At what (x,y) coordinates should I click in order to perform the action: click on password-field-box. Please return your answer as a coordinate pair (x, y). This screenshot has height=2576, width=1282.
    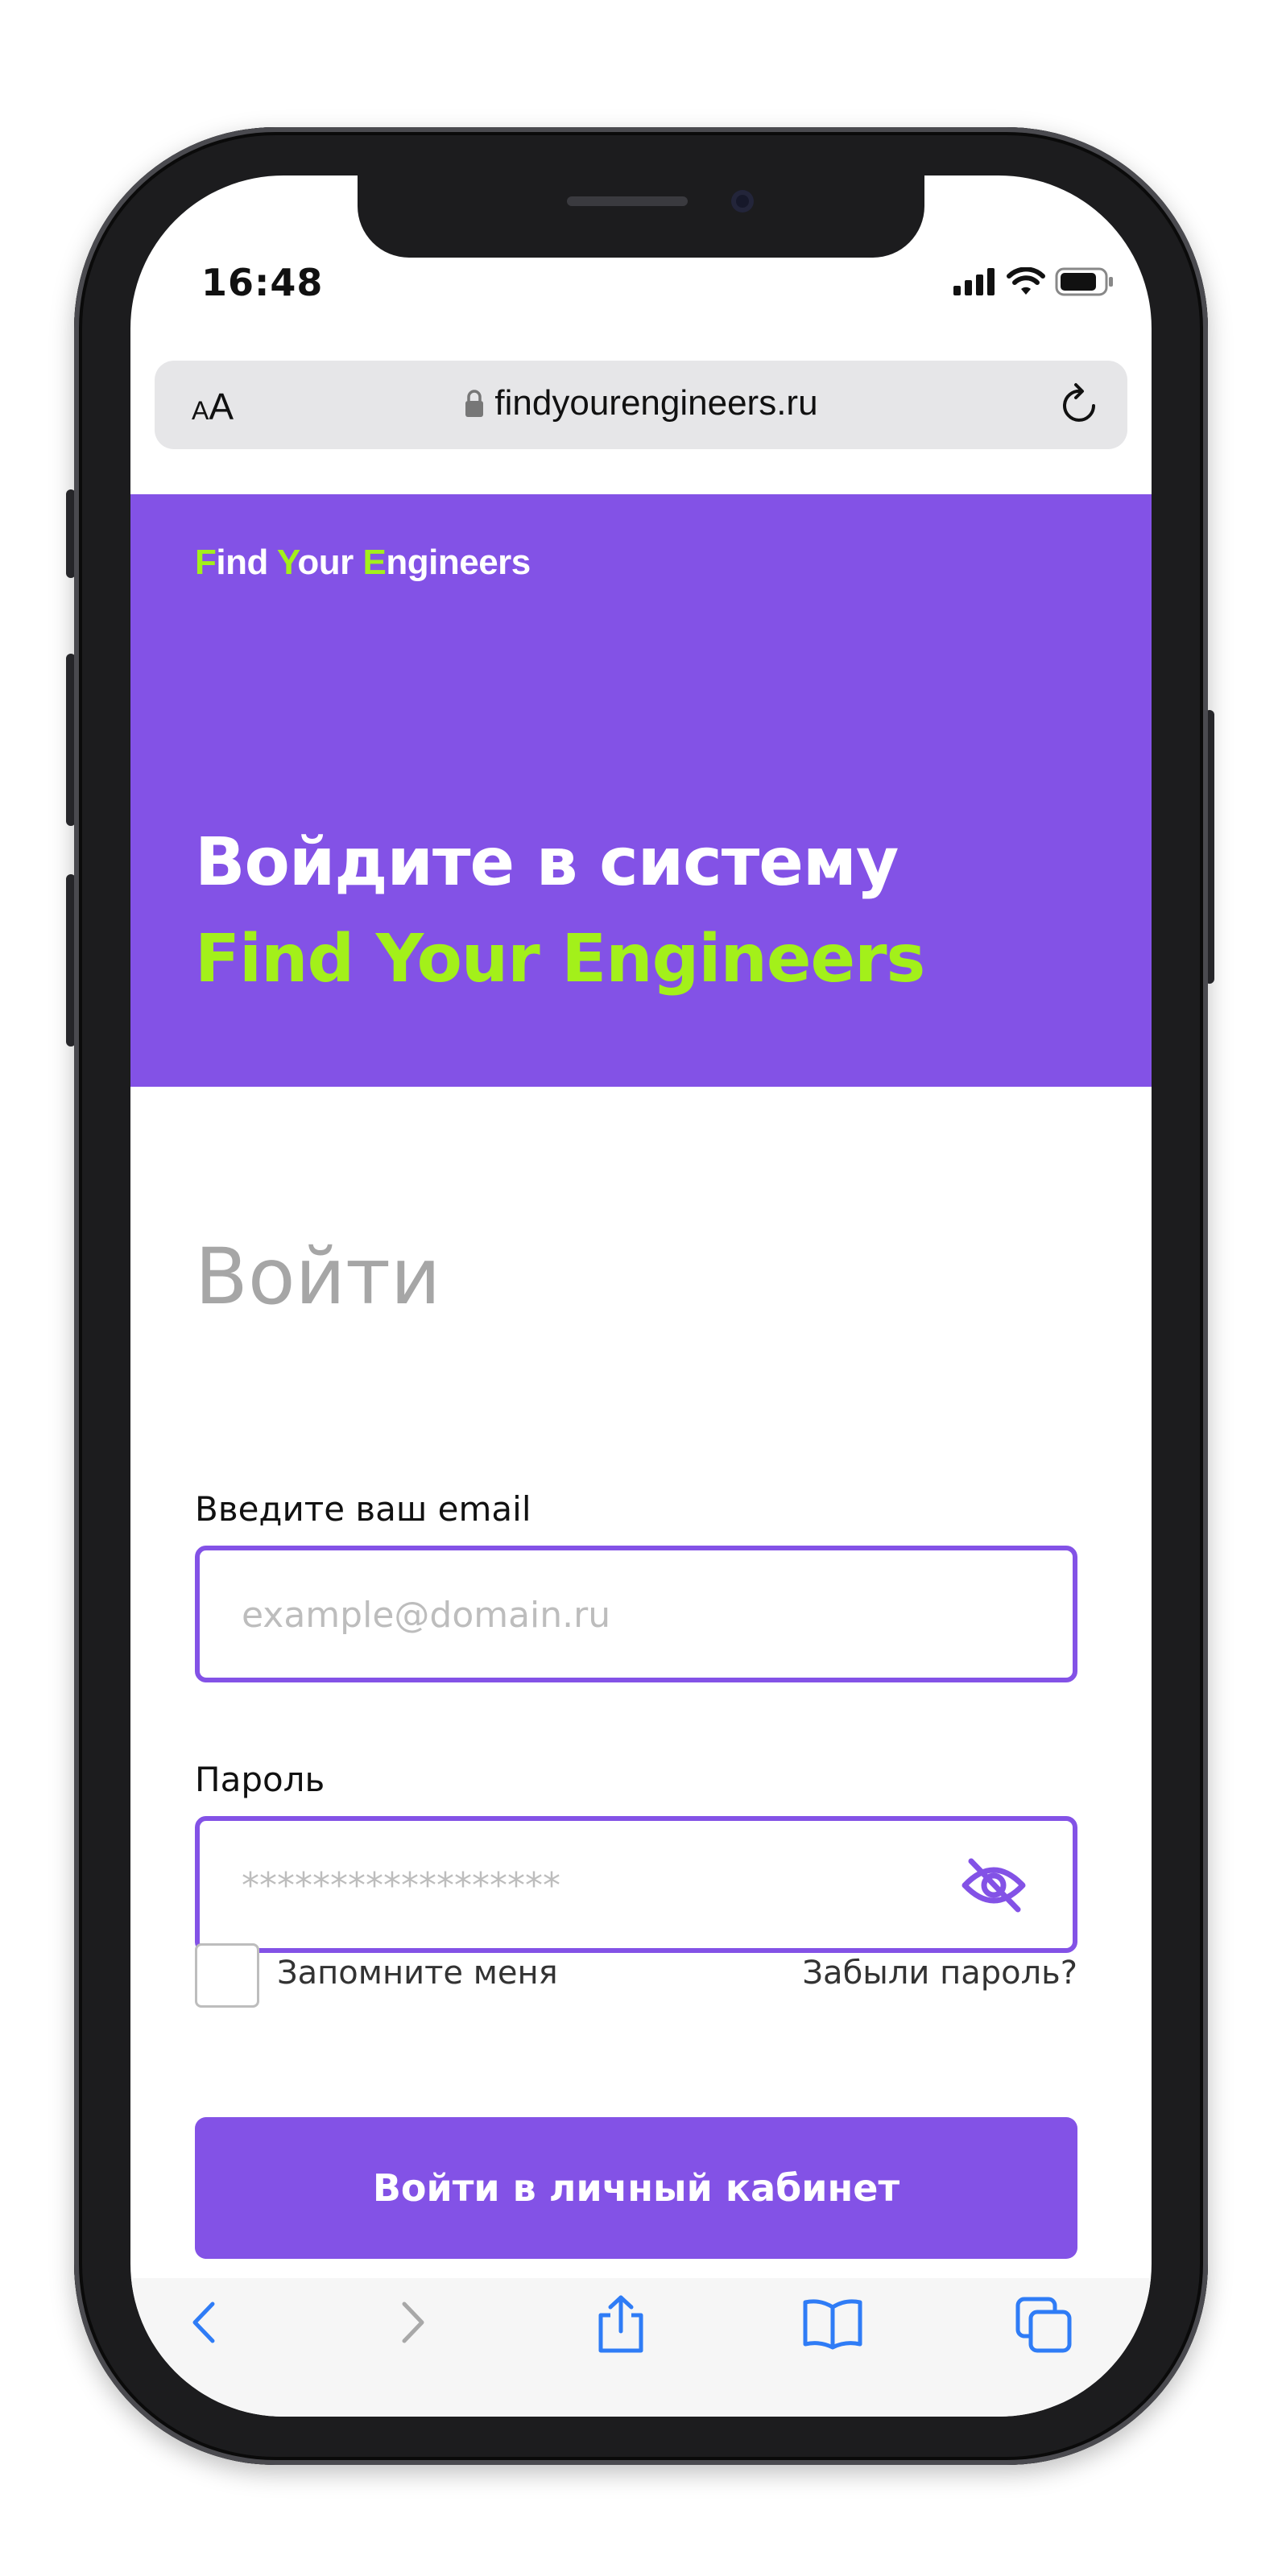
    Looking at the image, I should click on (636, 1884).